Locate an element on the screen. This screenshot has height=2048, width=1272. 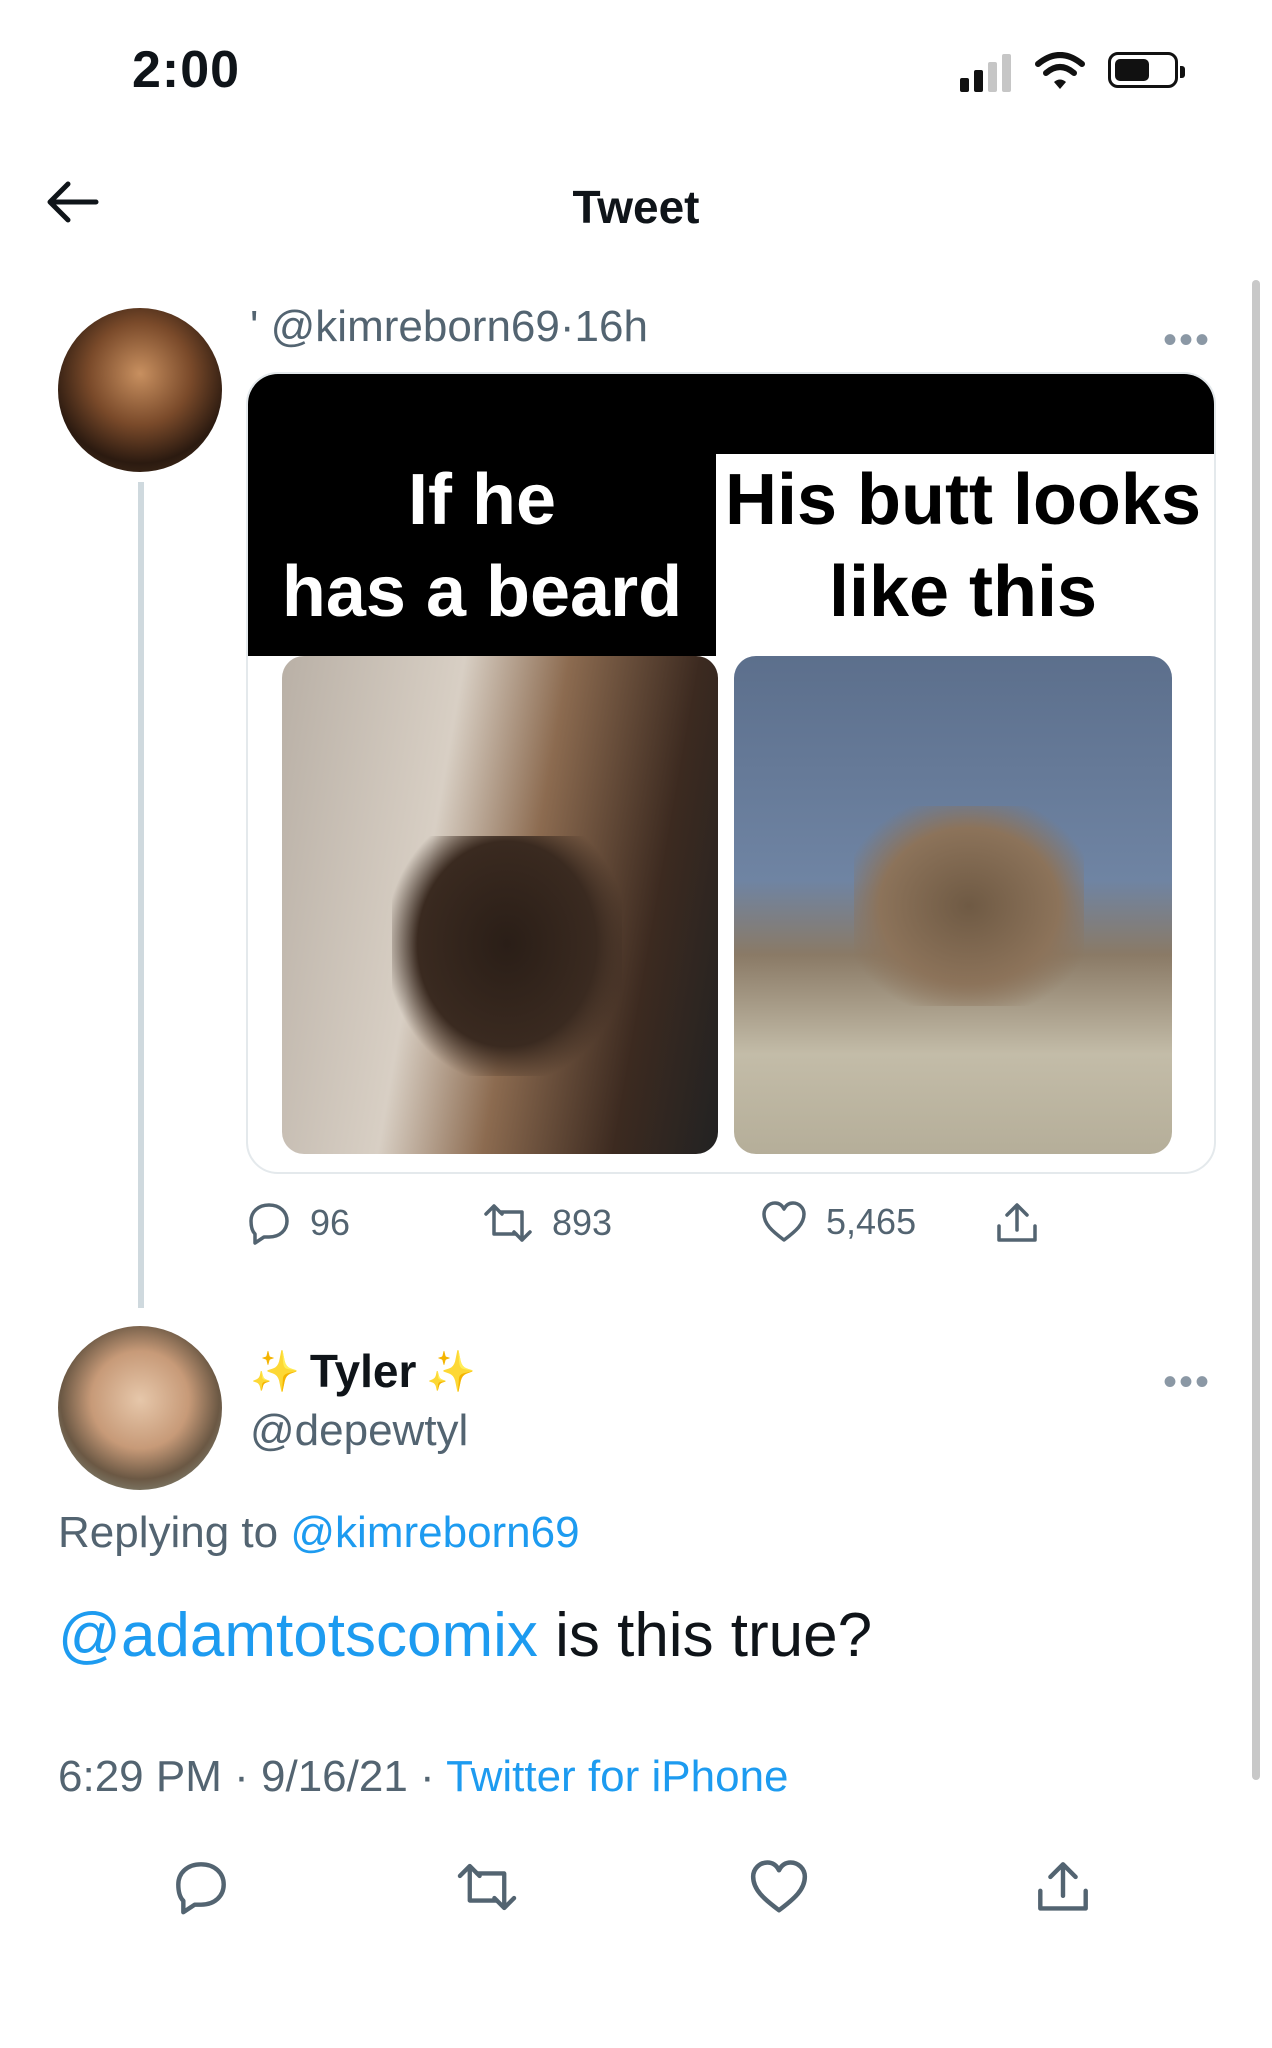
avatar-kimreborn69 is located at coordinates (140, 390).